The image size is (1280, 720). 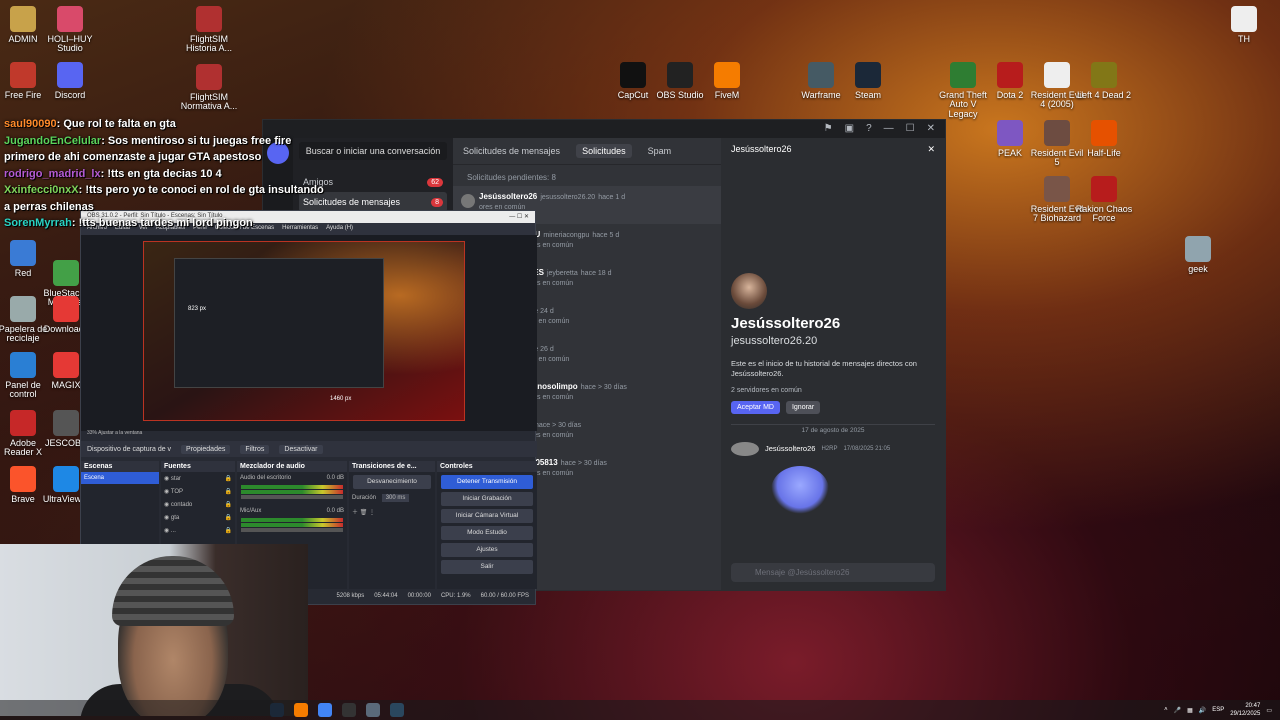 I want to click on network-icon: ▦, so click(x=1190, y=710).